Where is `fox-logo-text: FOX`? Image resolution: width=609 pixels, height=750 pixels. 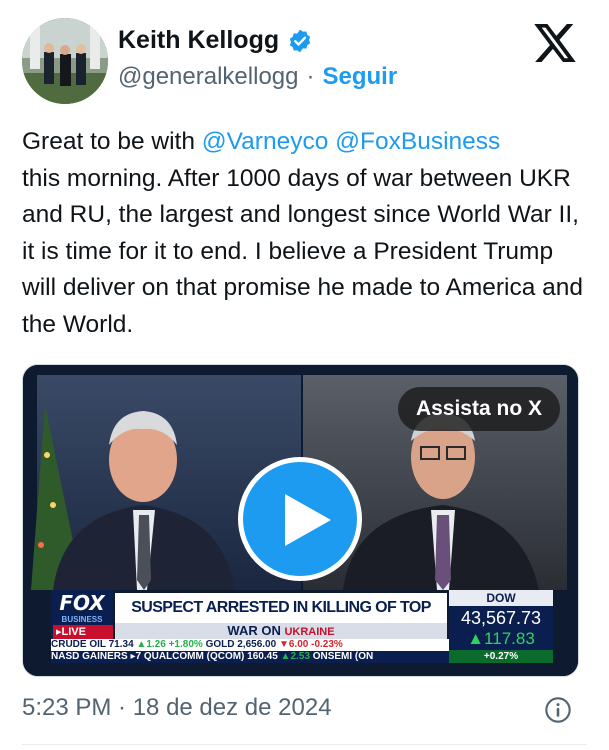
fox-logo-text: FOX is located at coordinates (82, 603).